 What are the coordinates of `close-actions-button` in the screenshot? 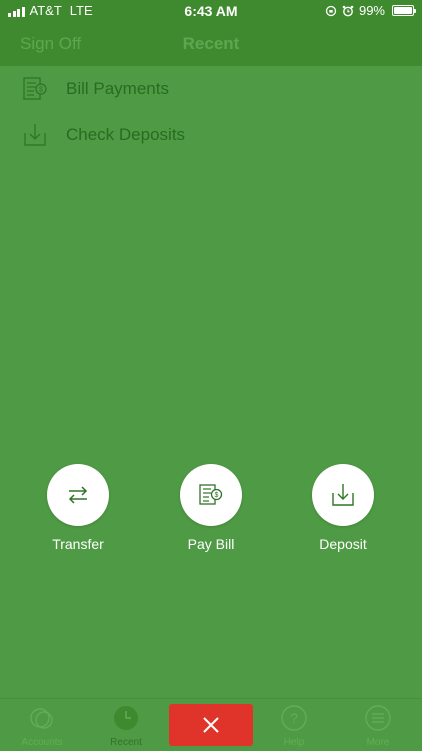 It's located at (211, 725).